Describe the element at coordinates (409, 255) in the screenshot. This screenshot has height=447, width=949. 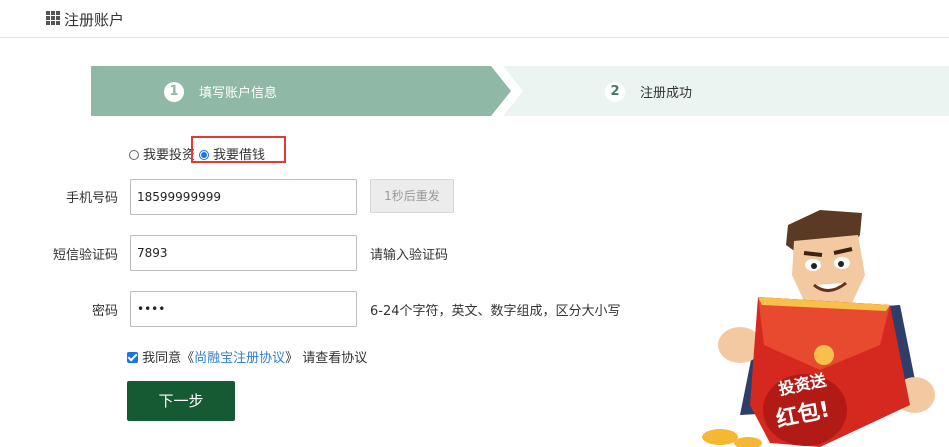
I see `sms-code-hint: 请输入验证码` at that location.